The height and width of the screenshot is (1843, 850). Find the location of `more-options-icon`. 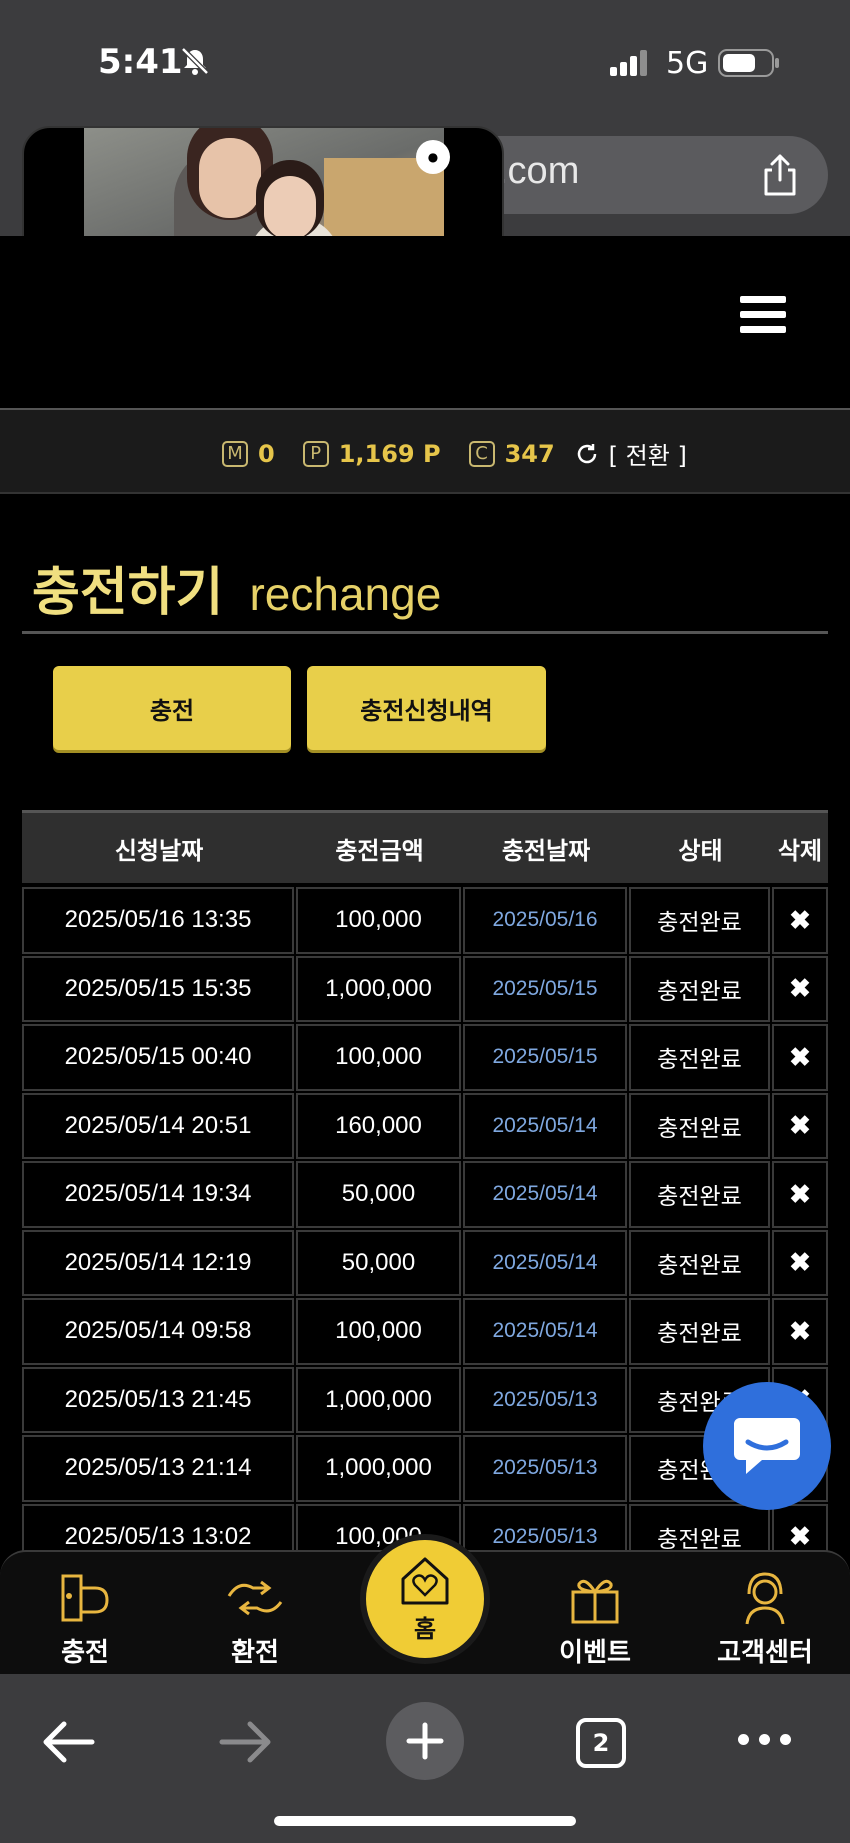

more-options-icon is located at coordinates (764, 1739).